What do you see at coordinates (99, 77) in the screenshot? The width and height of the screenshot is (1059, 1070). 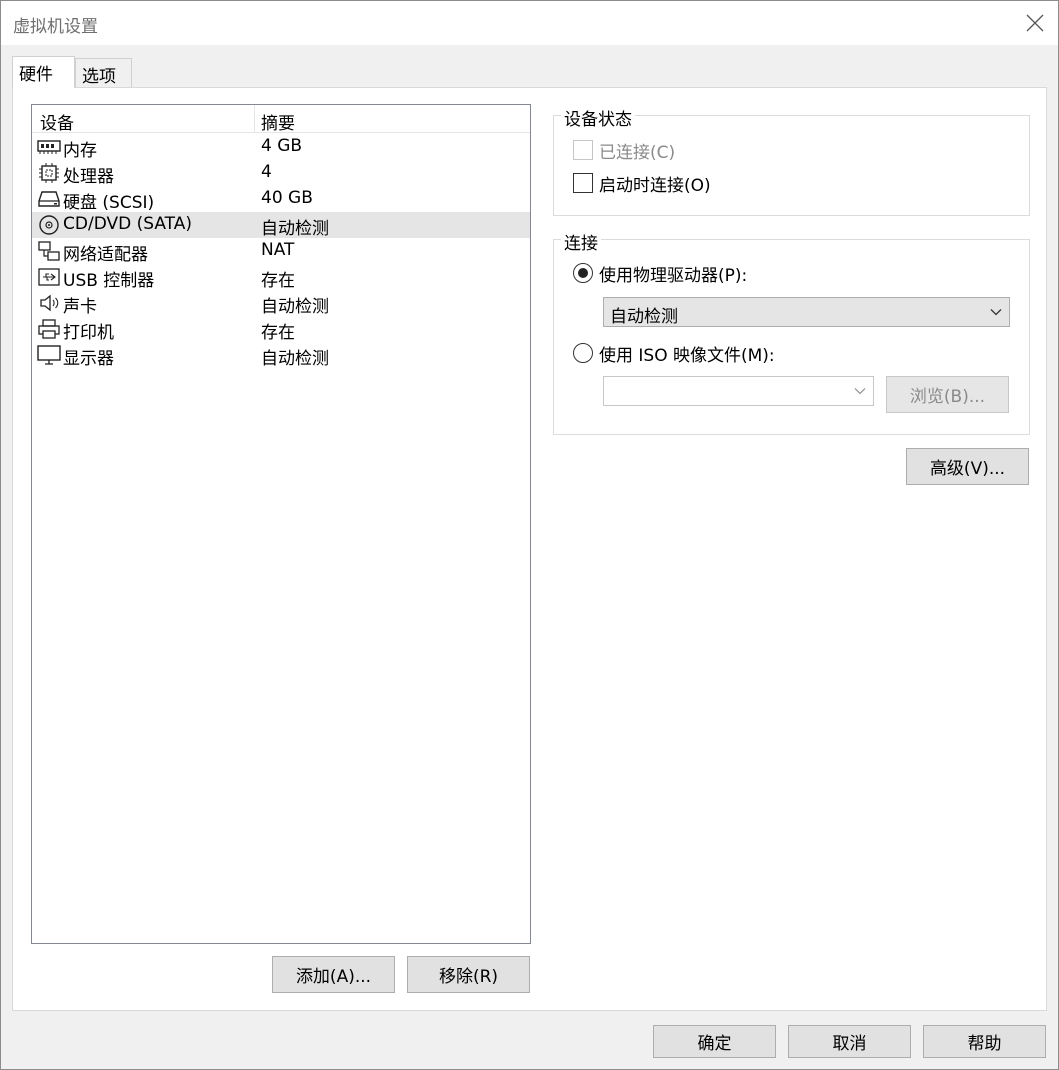 I see `tab-options-label: 选项` at bounding box center [99, 77].